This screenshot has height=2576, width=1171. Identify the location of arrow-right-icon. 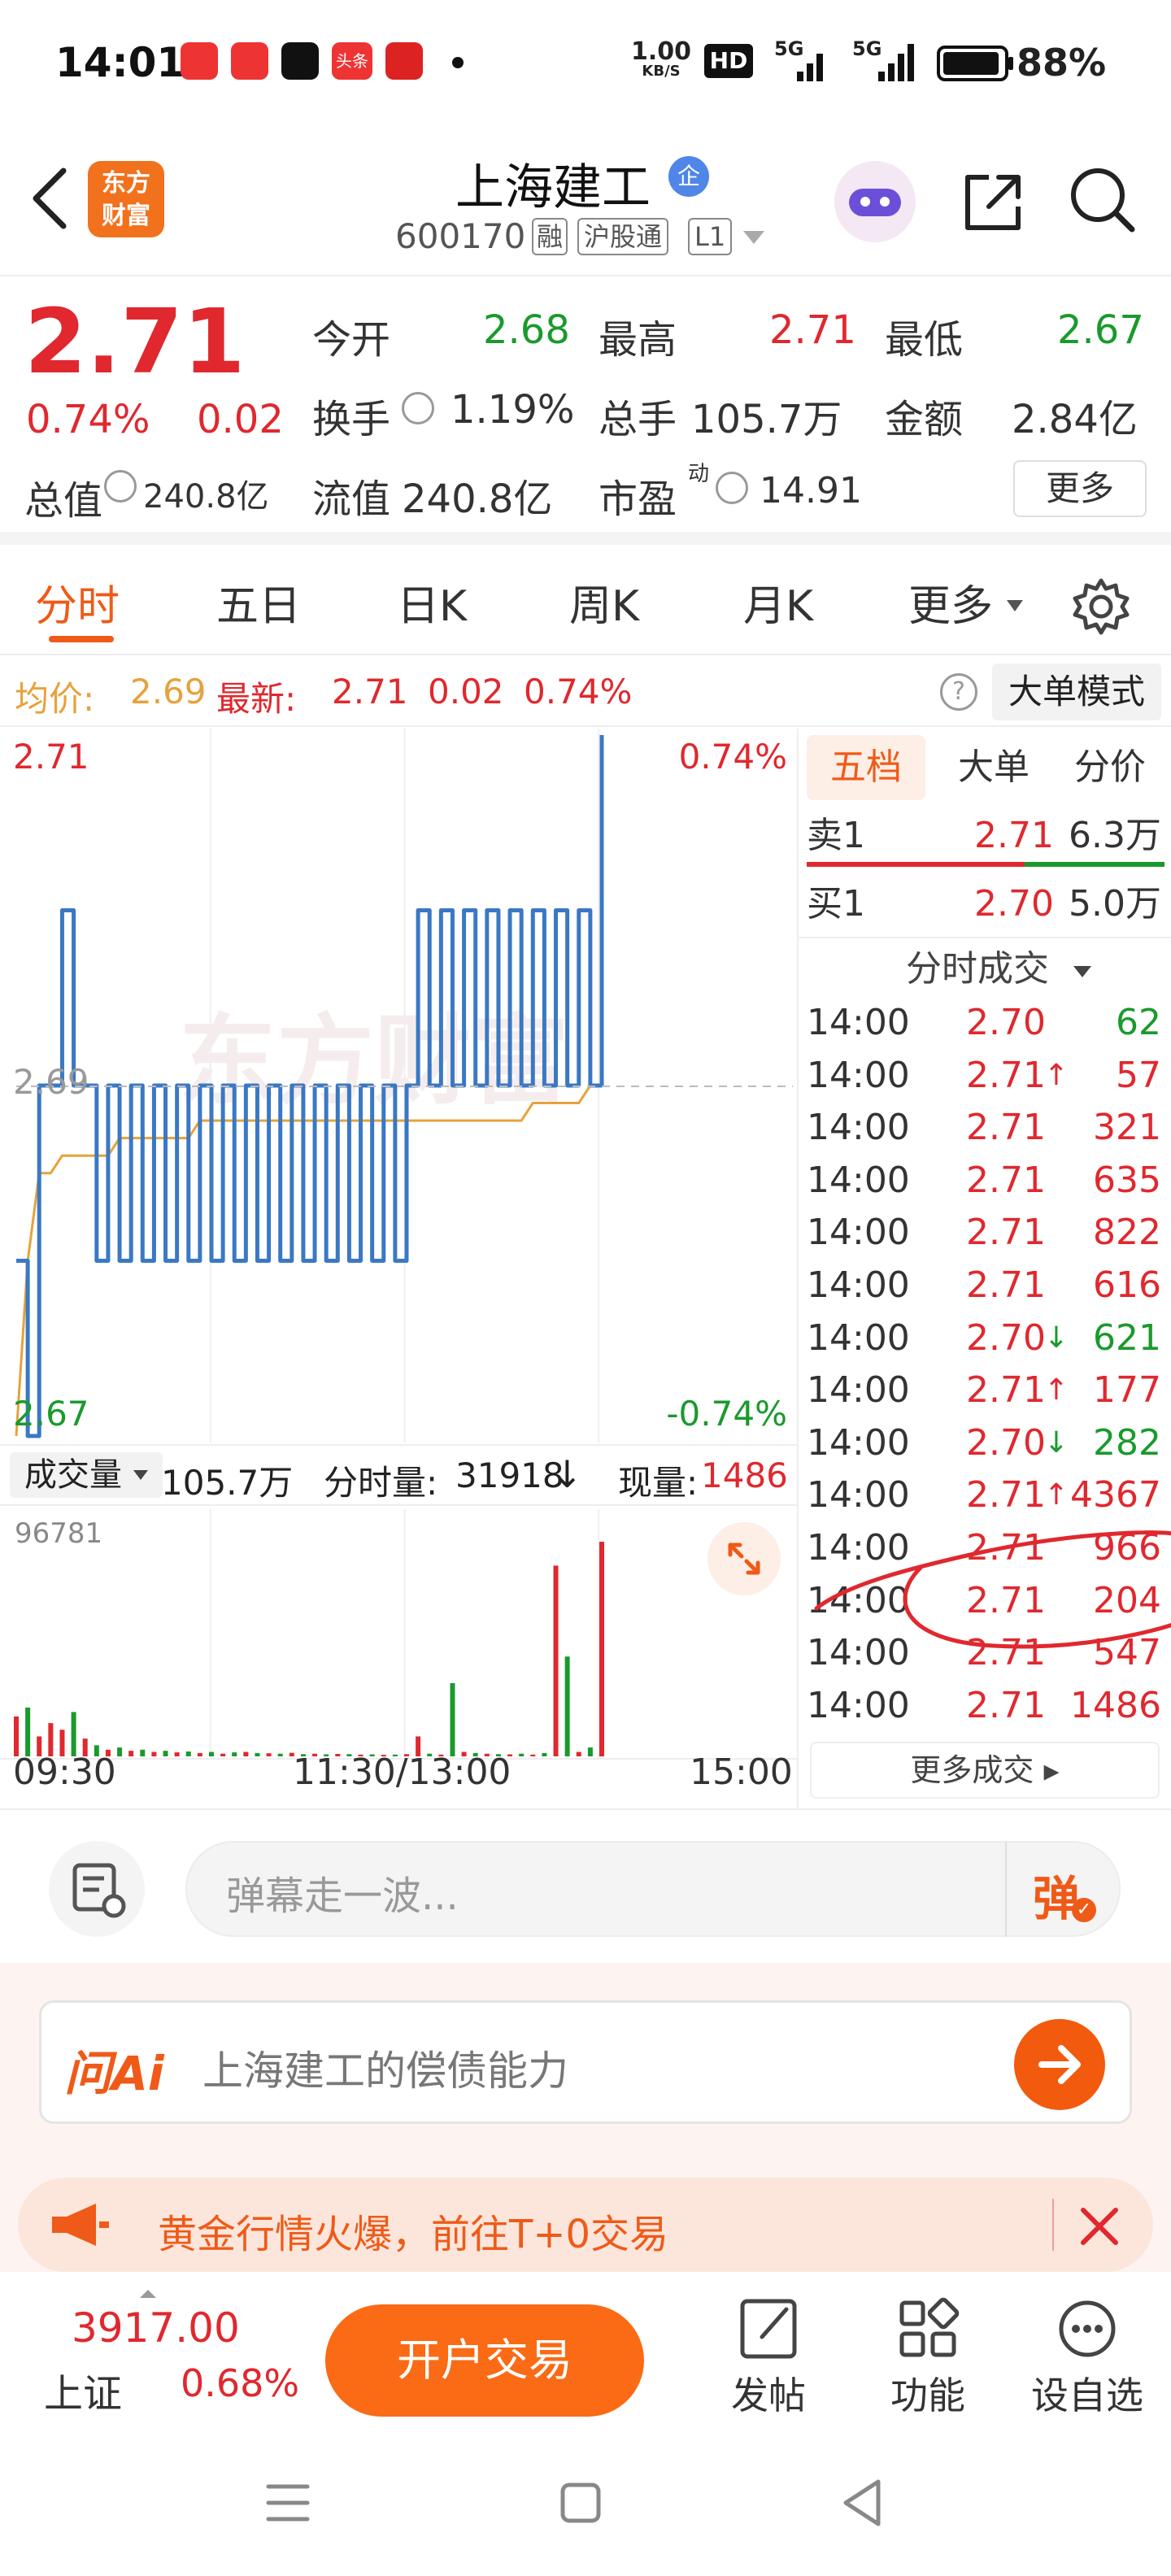
(1059, 2065).